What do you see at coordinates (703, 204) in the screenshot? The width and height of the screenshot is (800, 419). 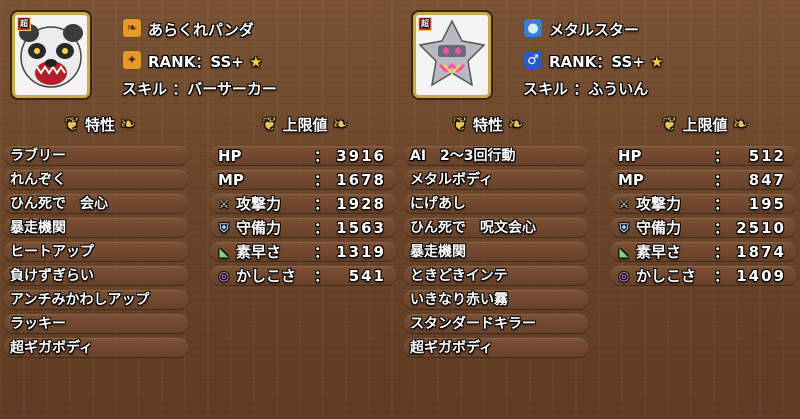 I see `stat-row-attack: ⚔ 攻撃力 ： 195` at bounding box center [703, 204].